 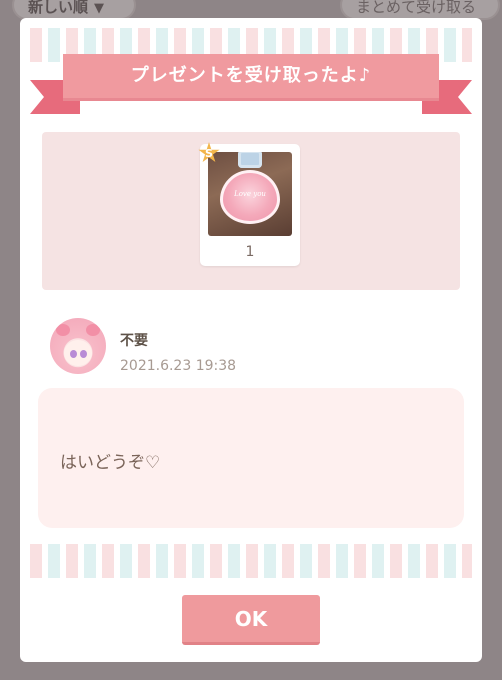 I want to click on chevron-down-icon: ▼, so click(x=99, y=8).